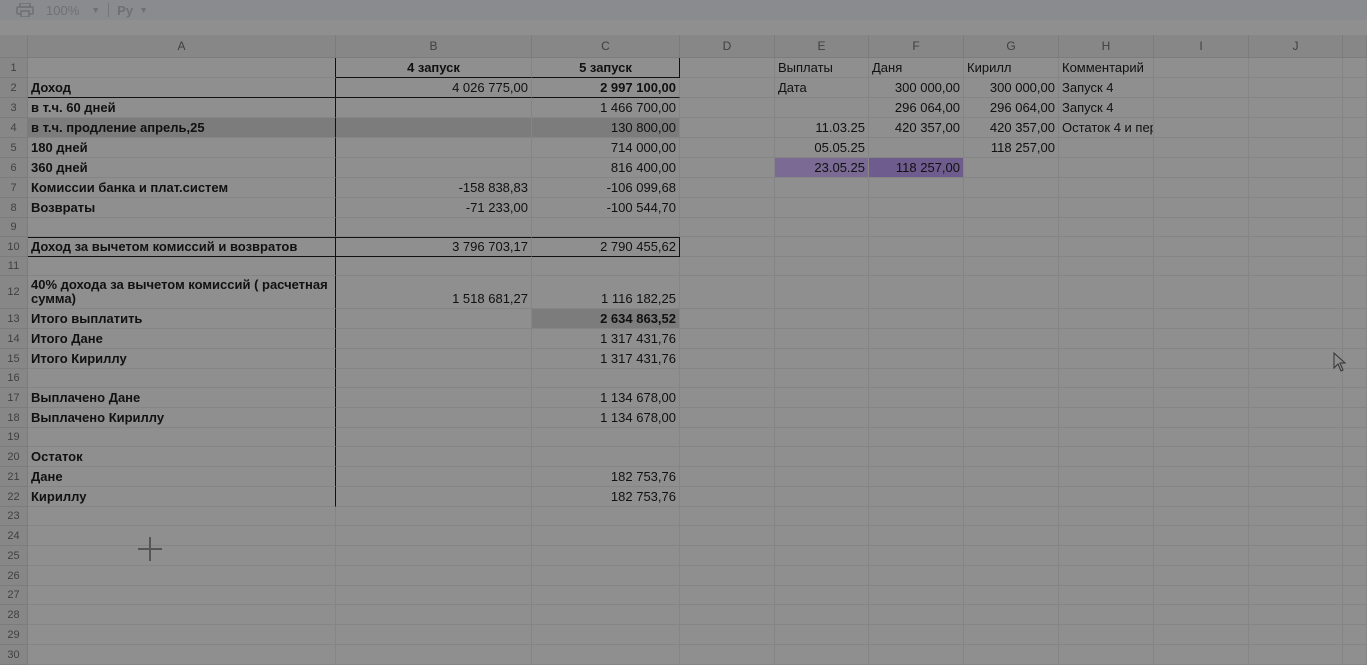 The height and width of the screenshot is (665, 1367). I want to click on cell-c13: 2 634 863,52, so click(606, 319).